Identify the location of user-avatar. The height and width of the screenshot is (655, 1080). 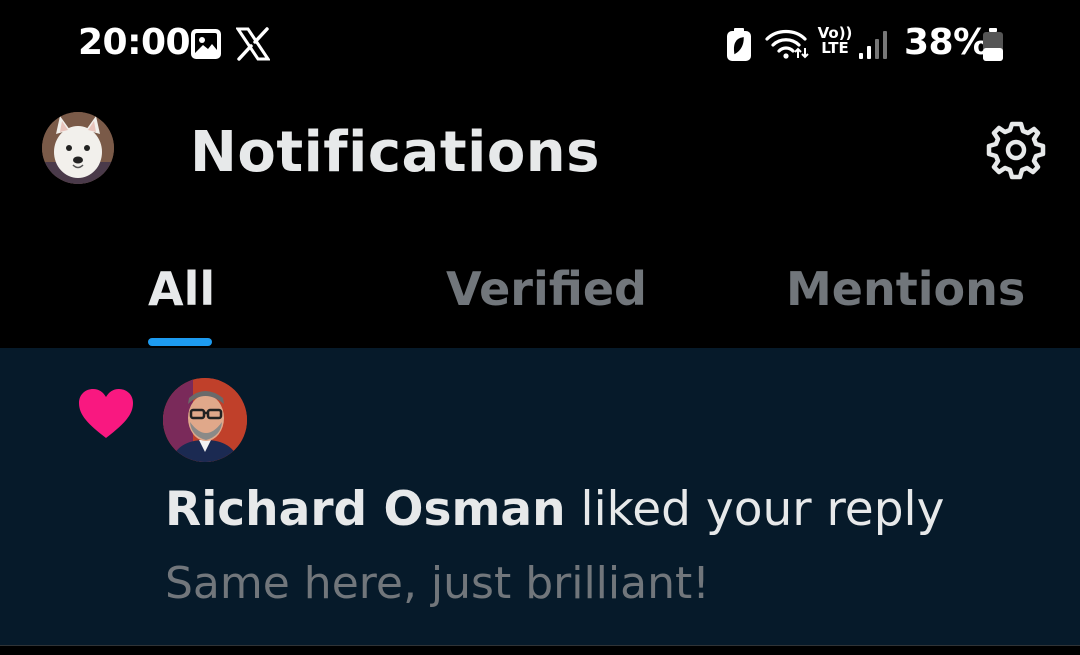
(205, 420).